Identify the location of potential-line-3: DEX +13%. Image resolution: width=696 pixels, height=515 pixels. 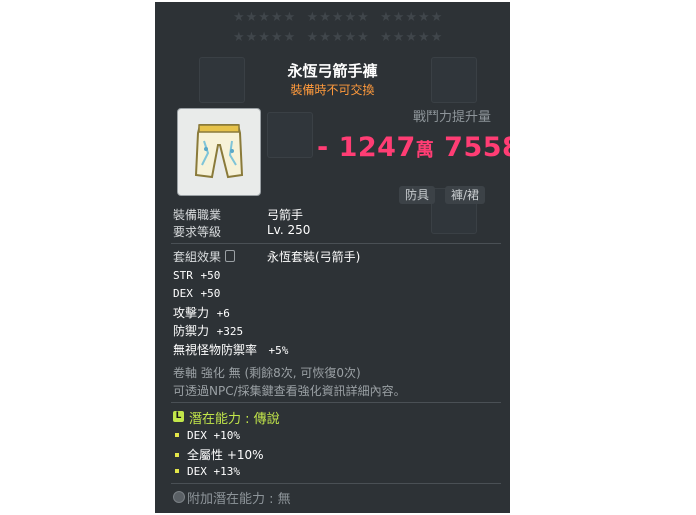
(207, 471).